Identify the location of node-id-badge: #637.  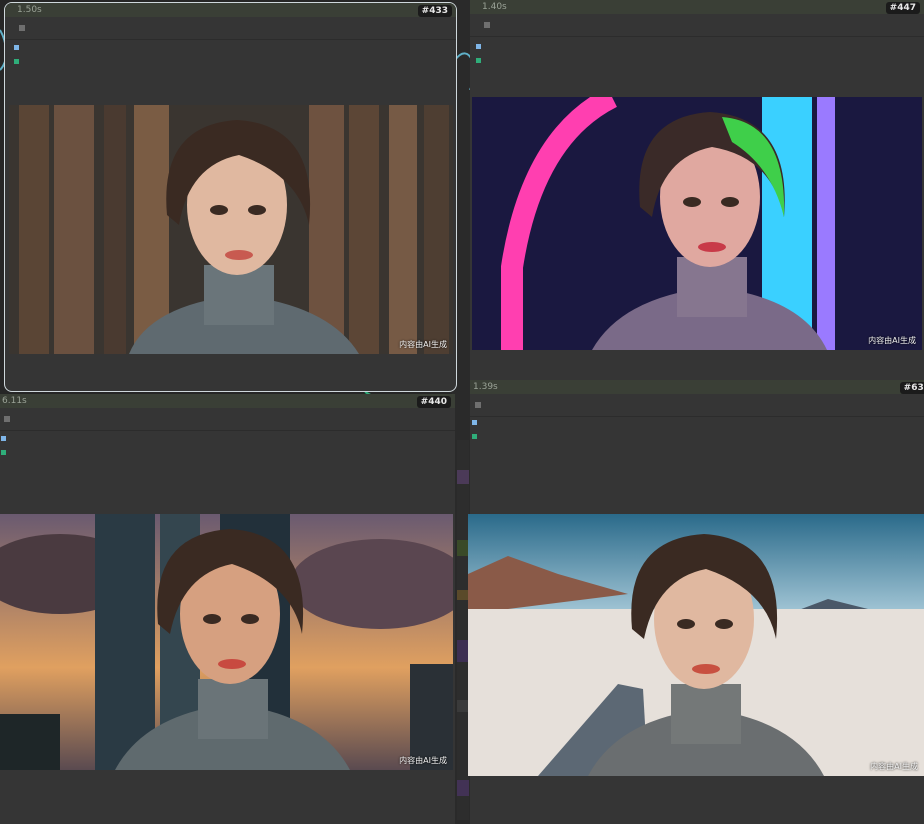
(911, 388).